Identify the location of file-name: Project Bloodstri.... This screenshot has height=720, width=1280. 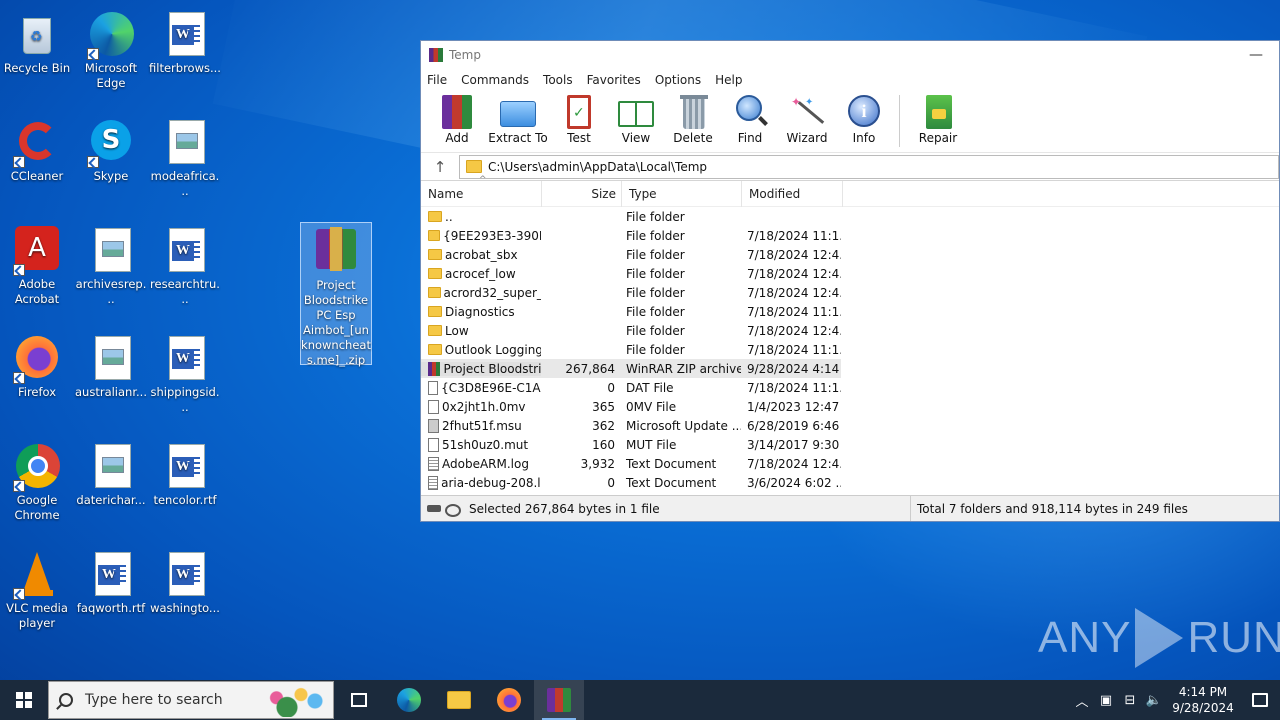
(492, 368).